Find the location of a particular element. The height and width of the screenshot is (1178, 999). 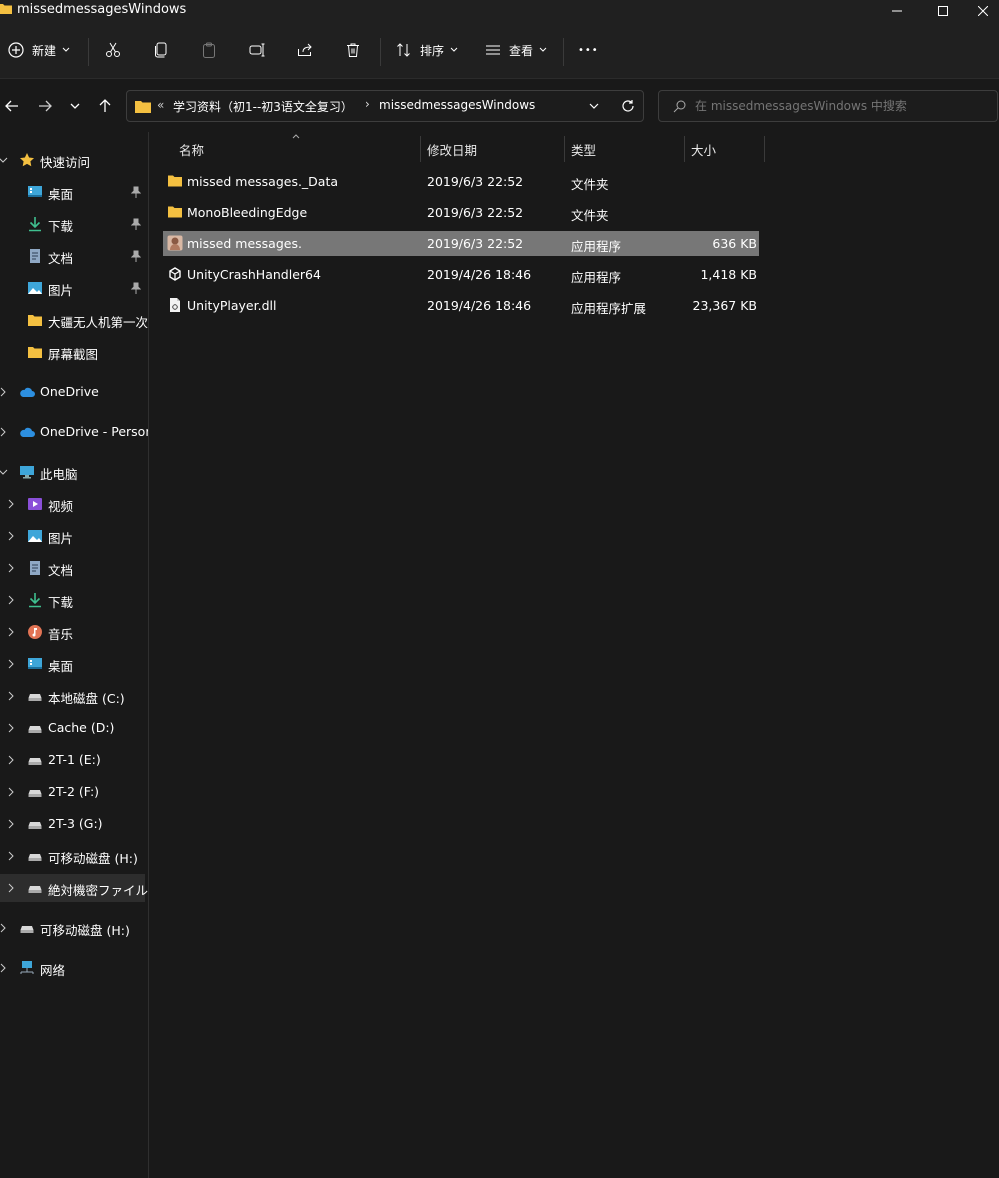

share-button is located at coordinates (305, 50).